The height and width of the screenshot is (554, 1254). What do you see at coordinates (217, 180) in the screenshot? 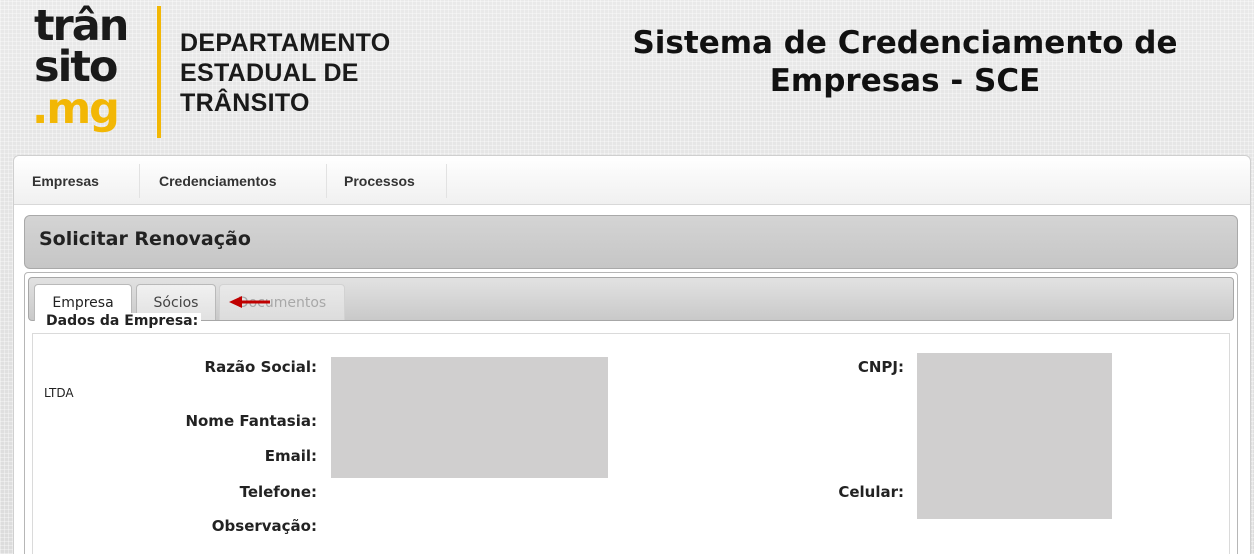
I see `menu-credenciamentos: Credenciamentos` at bounding box center [217, 180].